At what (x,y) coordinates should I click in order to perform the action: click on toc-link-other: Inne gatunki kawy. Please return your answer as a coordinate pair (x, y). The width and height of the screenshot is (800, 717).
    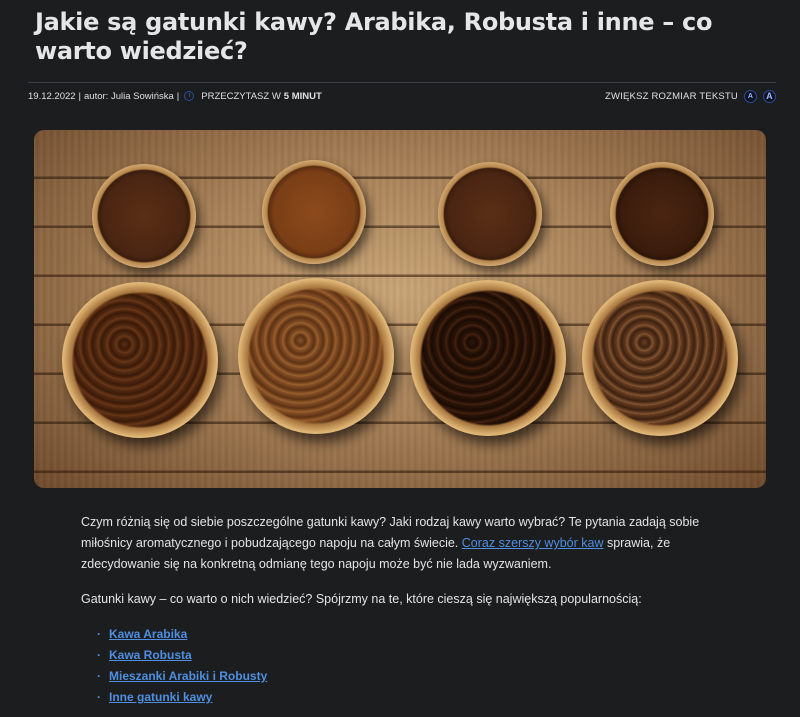
    Looking at the image, I should click on (160, 697).